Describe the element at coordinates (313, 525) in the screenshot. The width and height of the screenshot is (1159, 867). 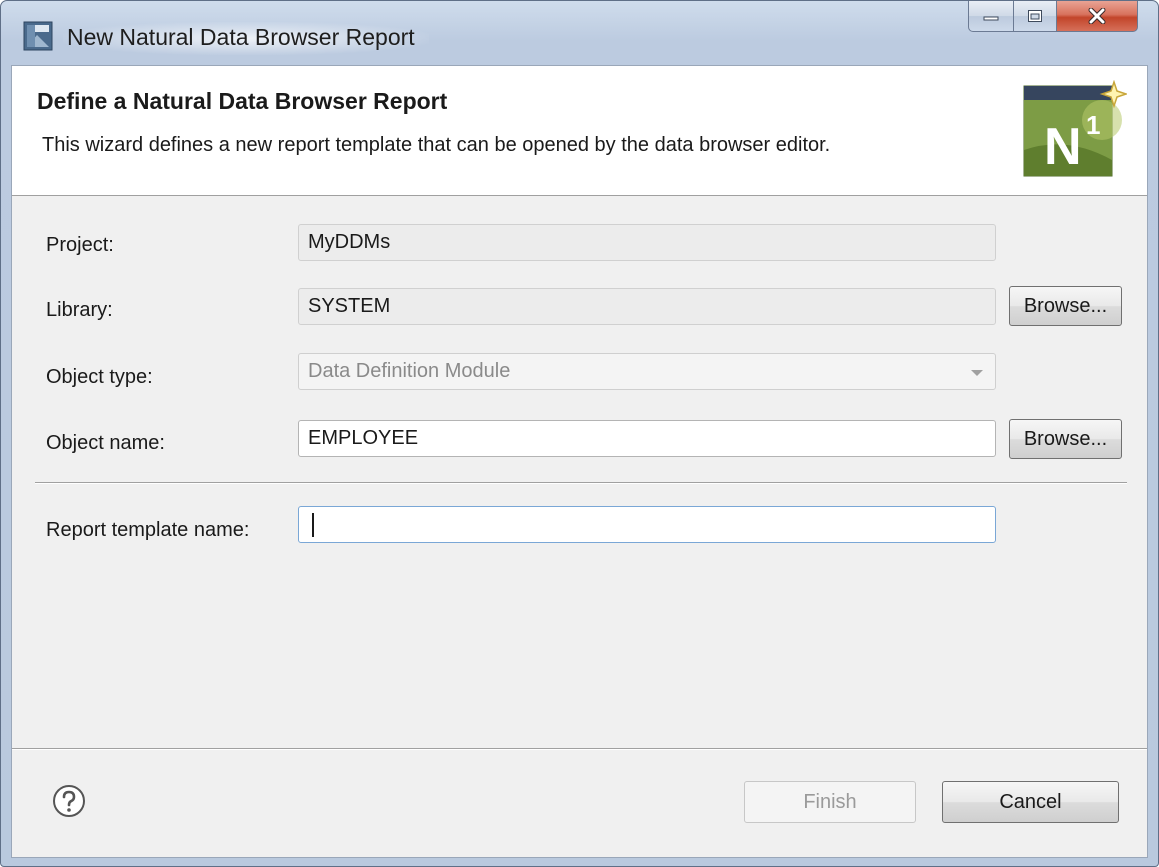
I see `text-caret` at that location.